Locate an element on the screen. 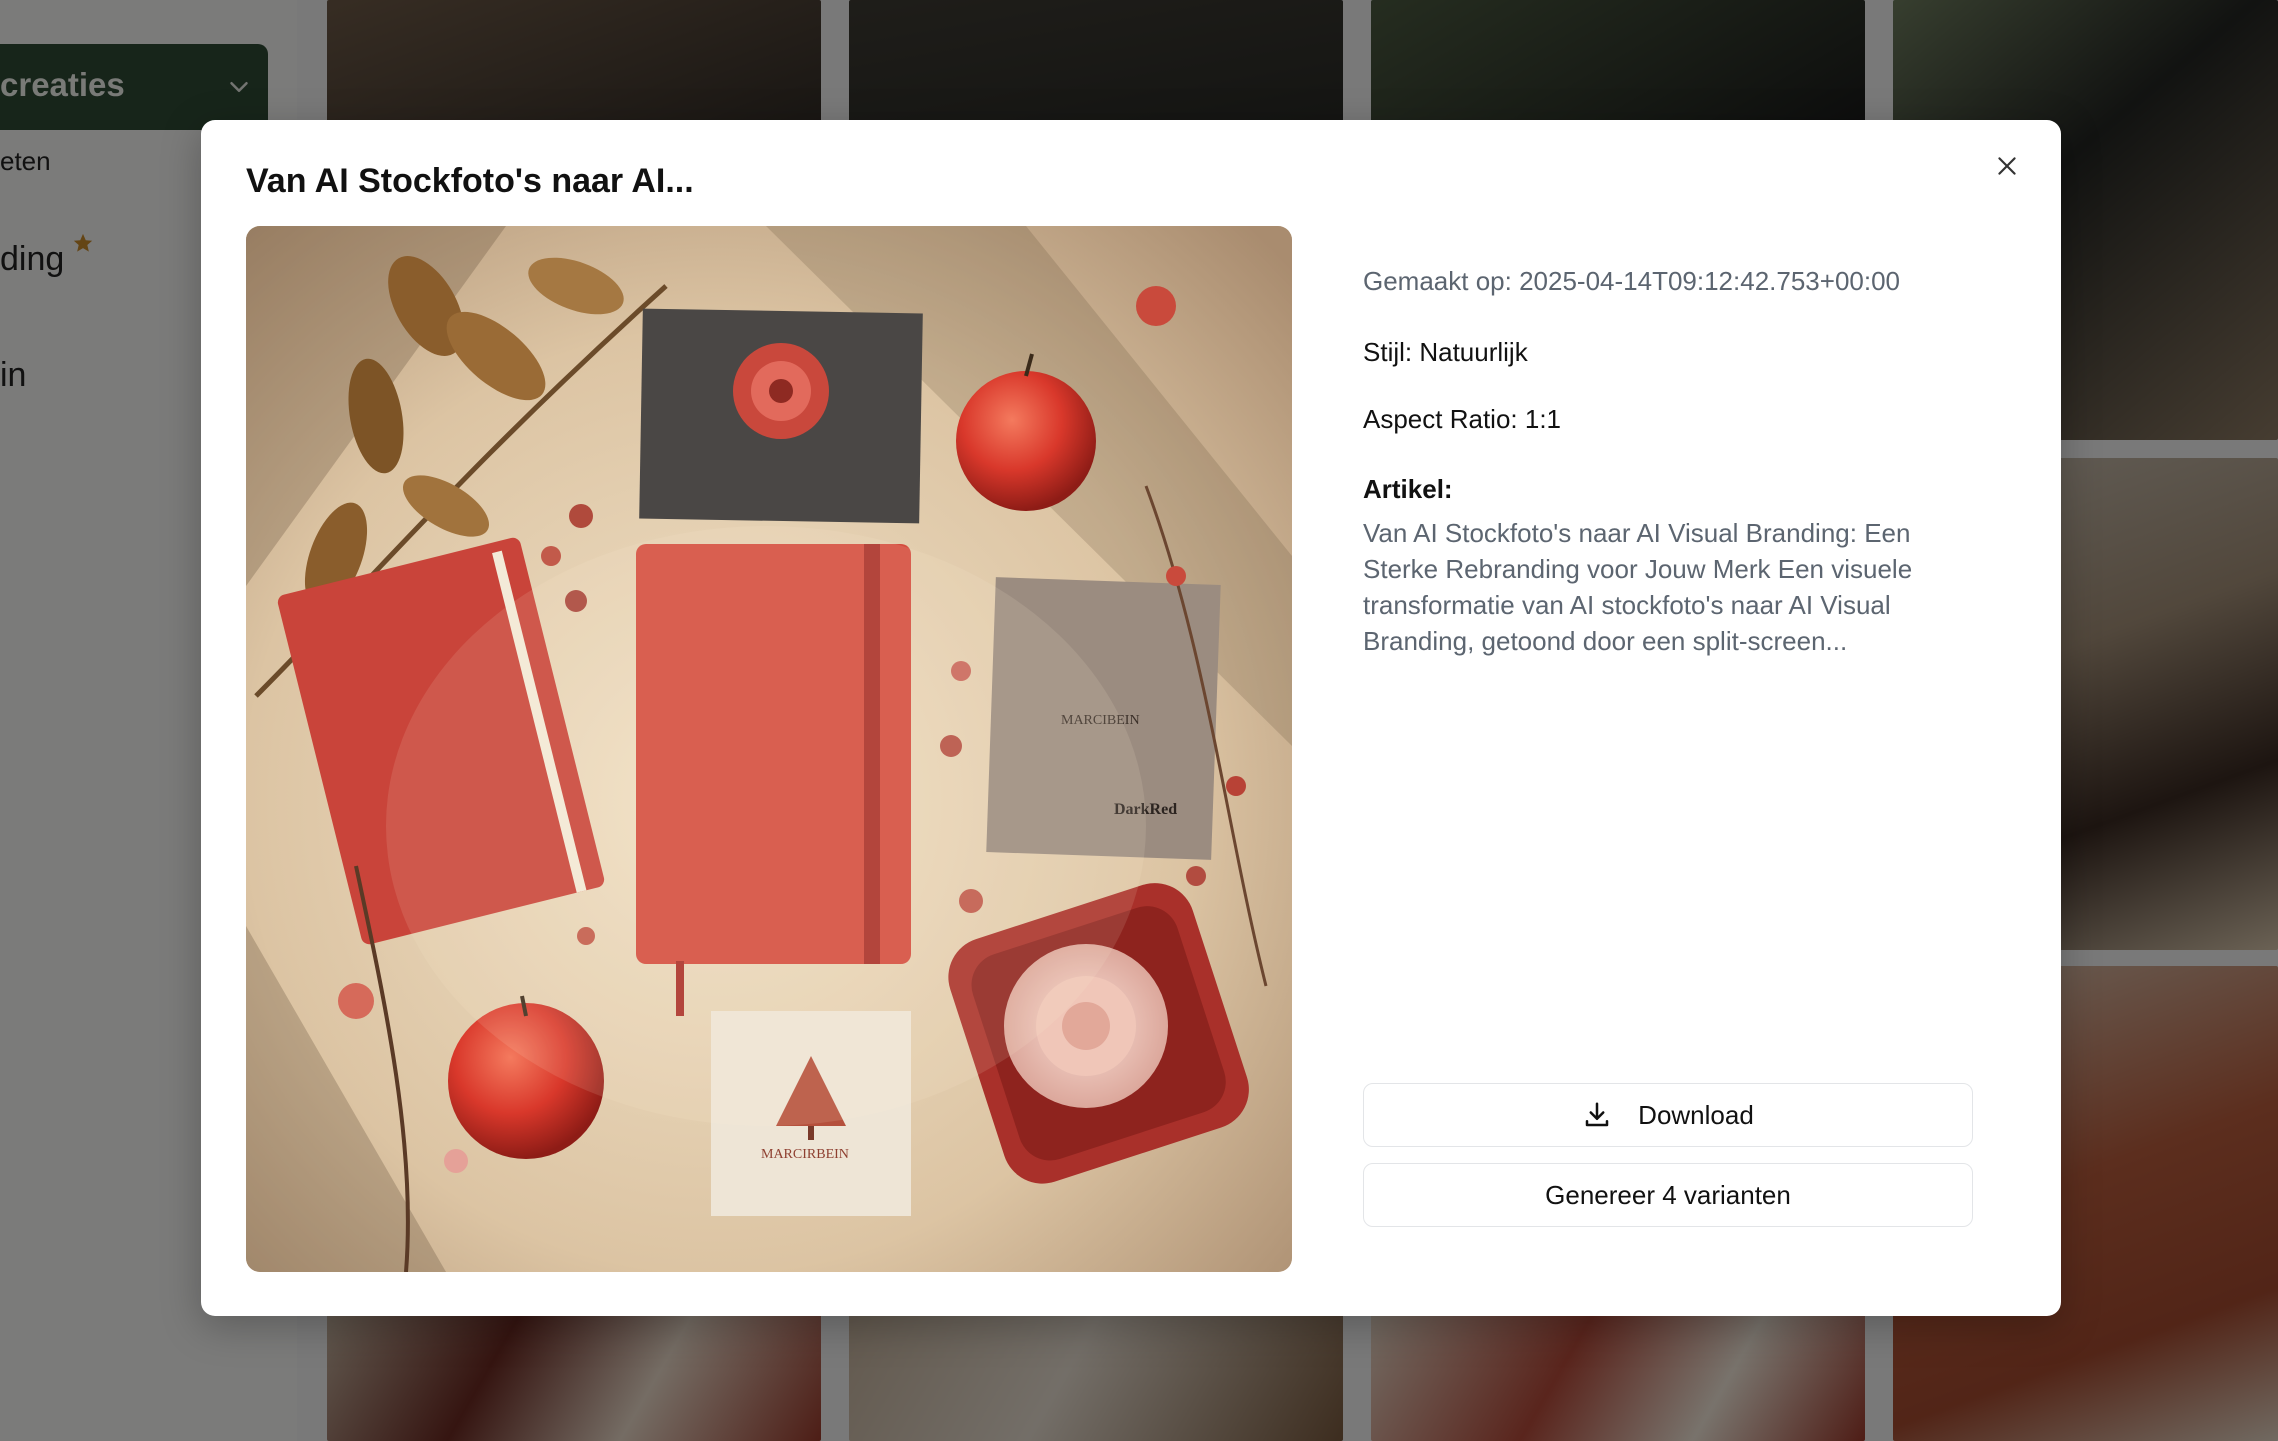 The height and width of the screenshot is (1441, 2278). article-label: Artikel: is located at coordinates (1408, 488).